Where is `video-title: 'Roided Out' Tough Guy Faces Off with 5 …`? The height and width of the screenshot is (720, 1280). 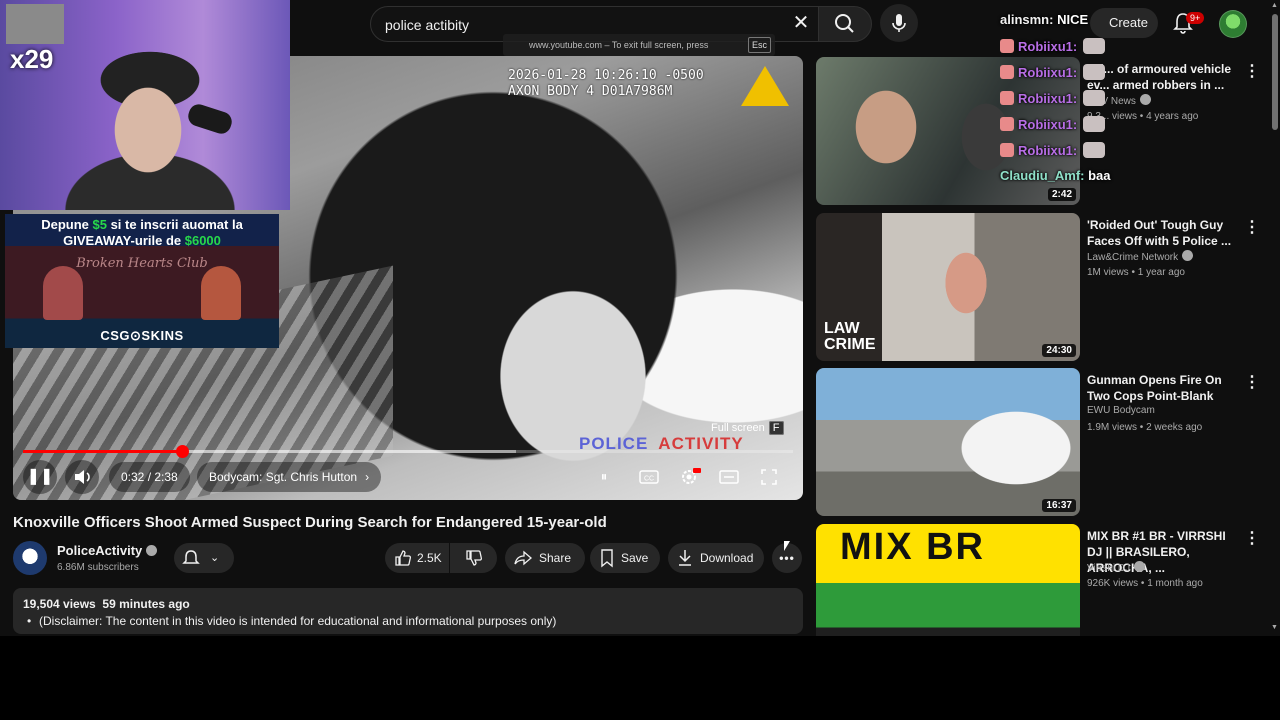 video-title: 'Roided Out' Tough Guy Faces Off with 5 … is located at coordinates (1163, 233).